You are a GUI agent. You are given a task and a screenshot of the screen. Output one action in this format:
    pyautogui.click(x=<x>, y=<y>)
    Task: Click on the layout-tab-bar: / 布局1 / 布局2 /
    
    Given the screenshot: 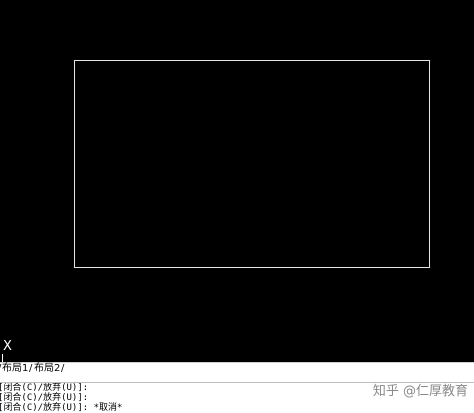 What is the action you would take?
    pyautogui.click(x=237, y=368)
    